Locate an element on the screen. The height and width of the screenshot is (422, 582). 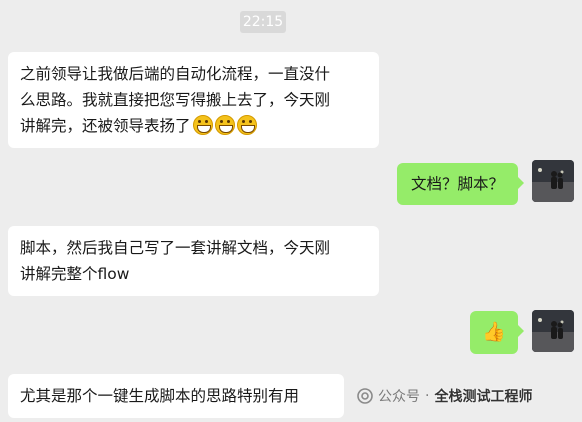
wechat-official-account-icon is located at coordinates (365, 396).